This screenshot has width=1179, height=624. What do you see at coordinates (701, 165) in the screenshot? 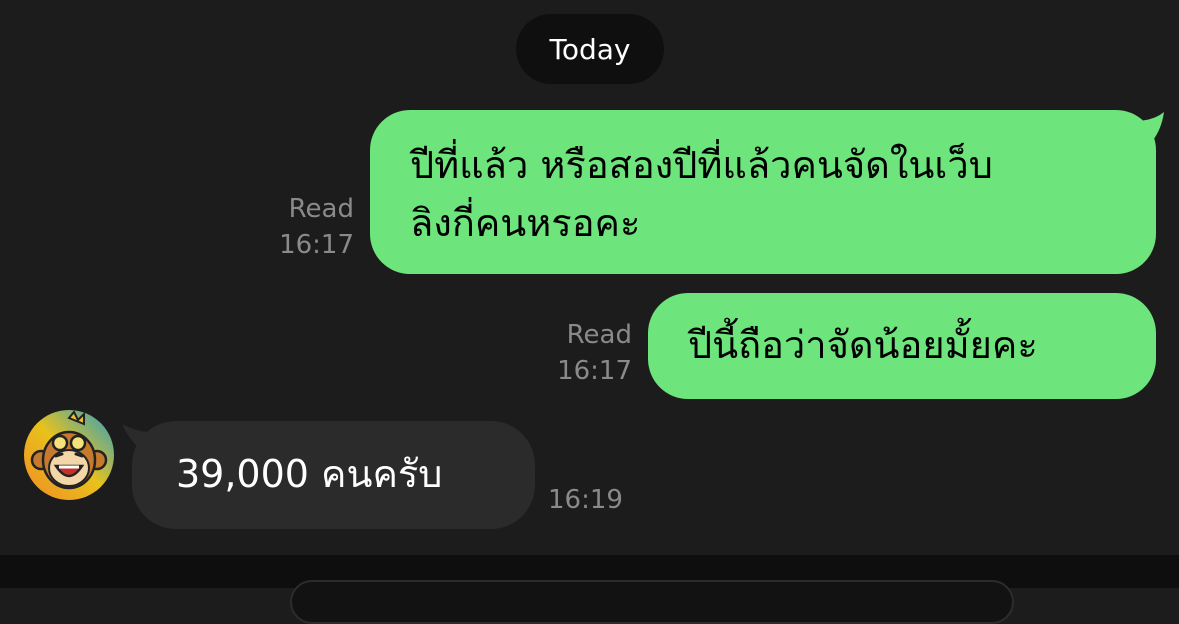
I see `message-text-line: ปีที่แล้ว หรือสองปีที่แล้วคนจัดในเว็บ` at bounding box center [701, 165].